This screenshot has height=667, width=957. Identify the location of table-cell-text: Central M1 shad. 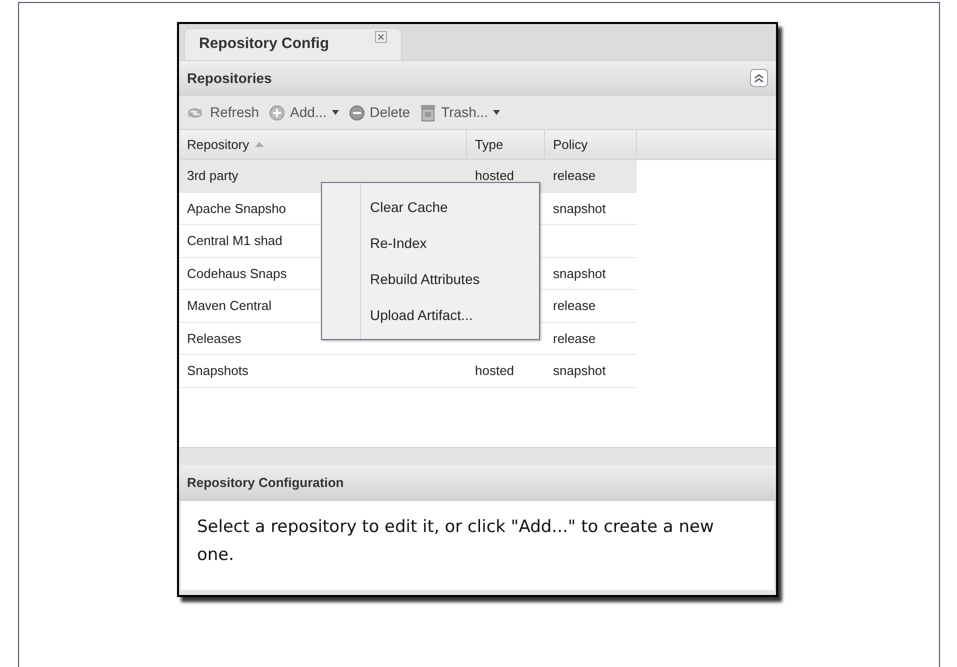
(234, 241).